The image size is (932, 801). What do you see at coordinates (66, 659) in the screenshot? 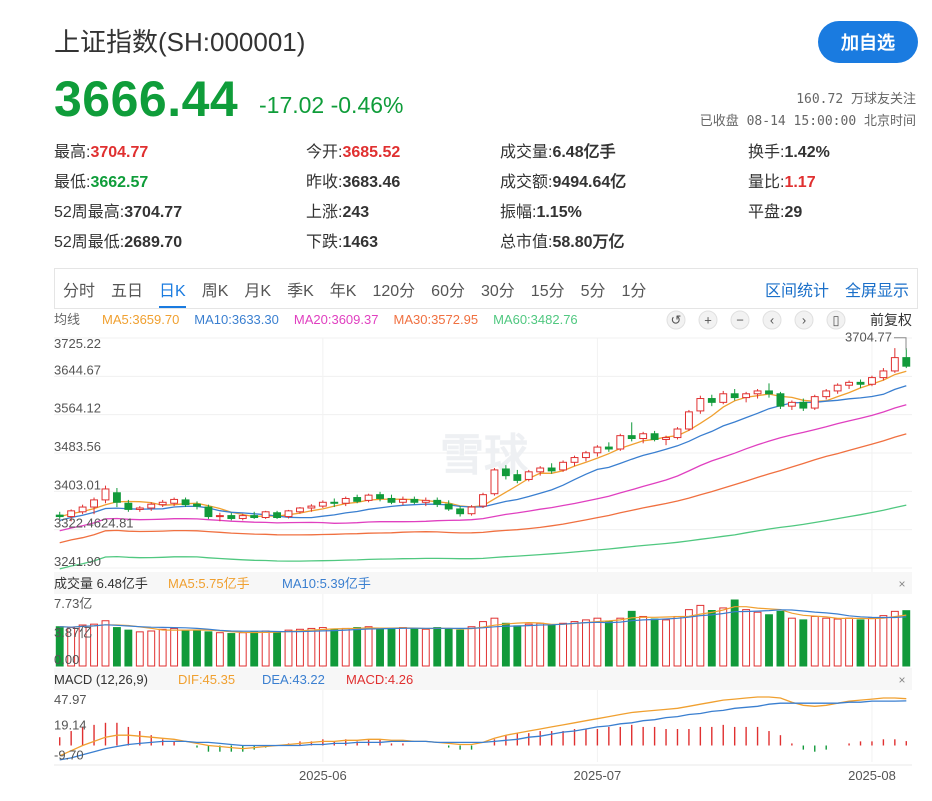
I see `volume-tick-label: 0.00` at bounding box center [66, 659].